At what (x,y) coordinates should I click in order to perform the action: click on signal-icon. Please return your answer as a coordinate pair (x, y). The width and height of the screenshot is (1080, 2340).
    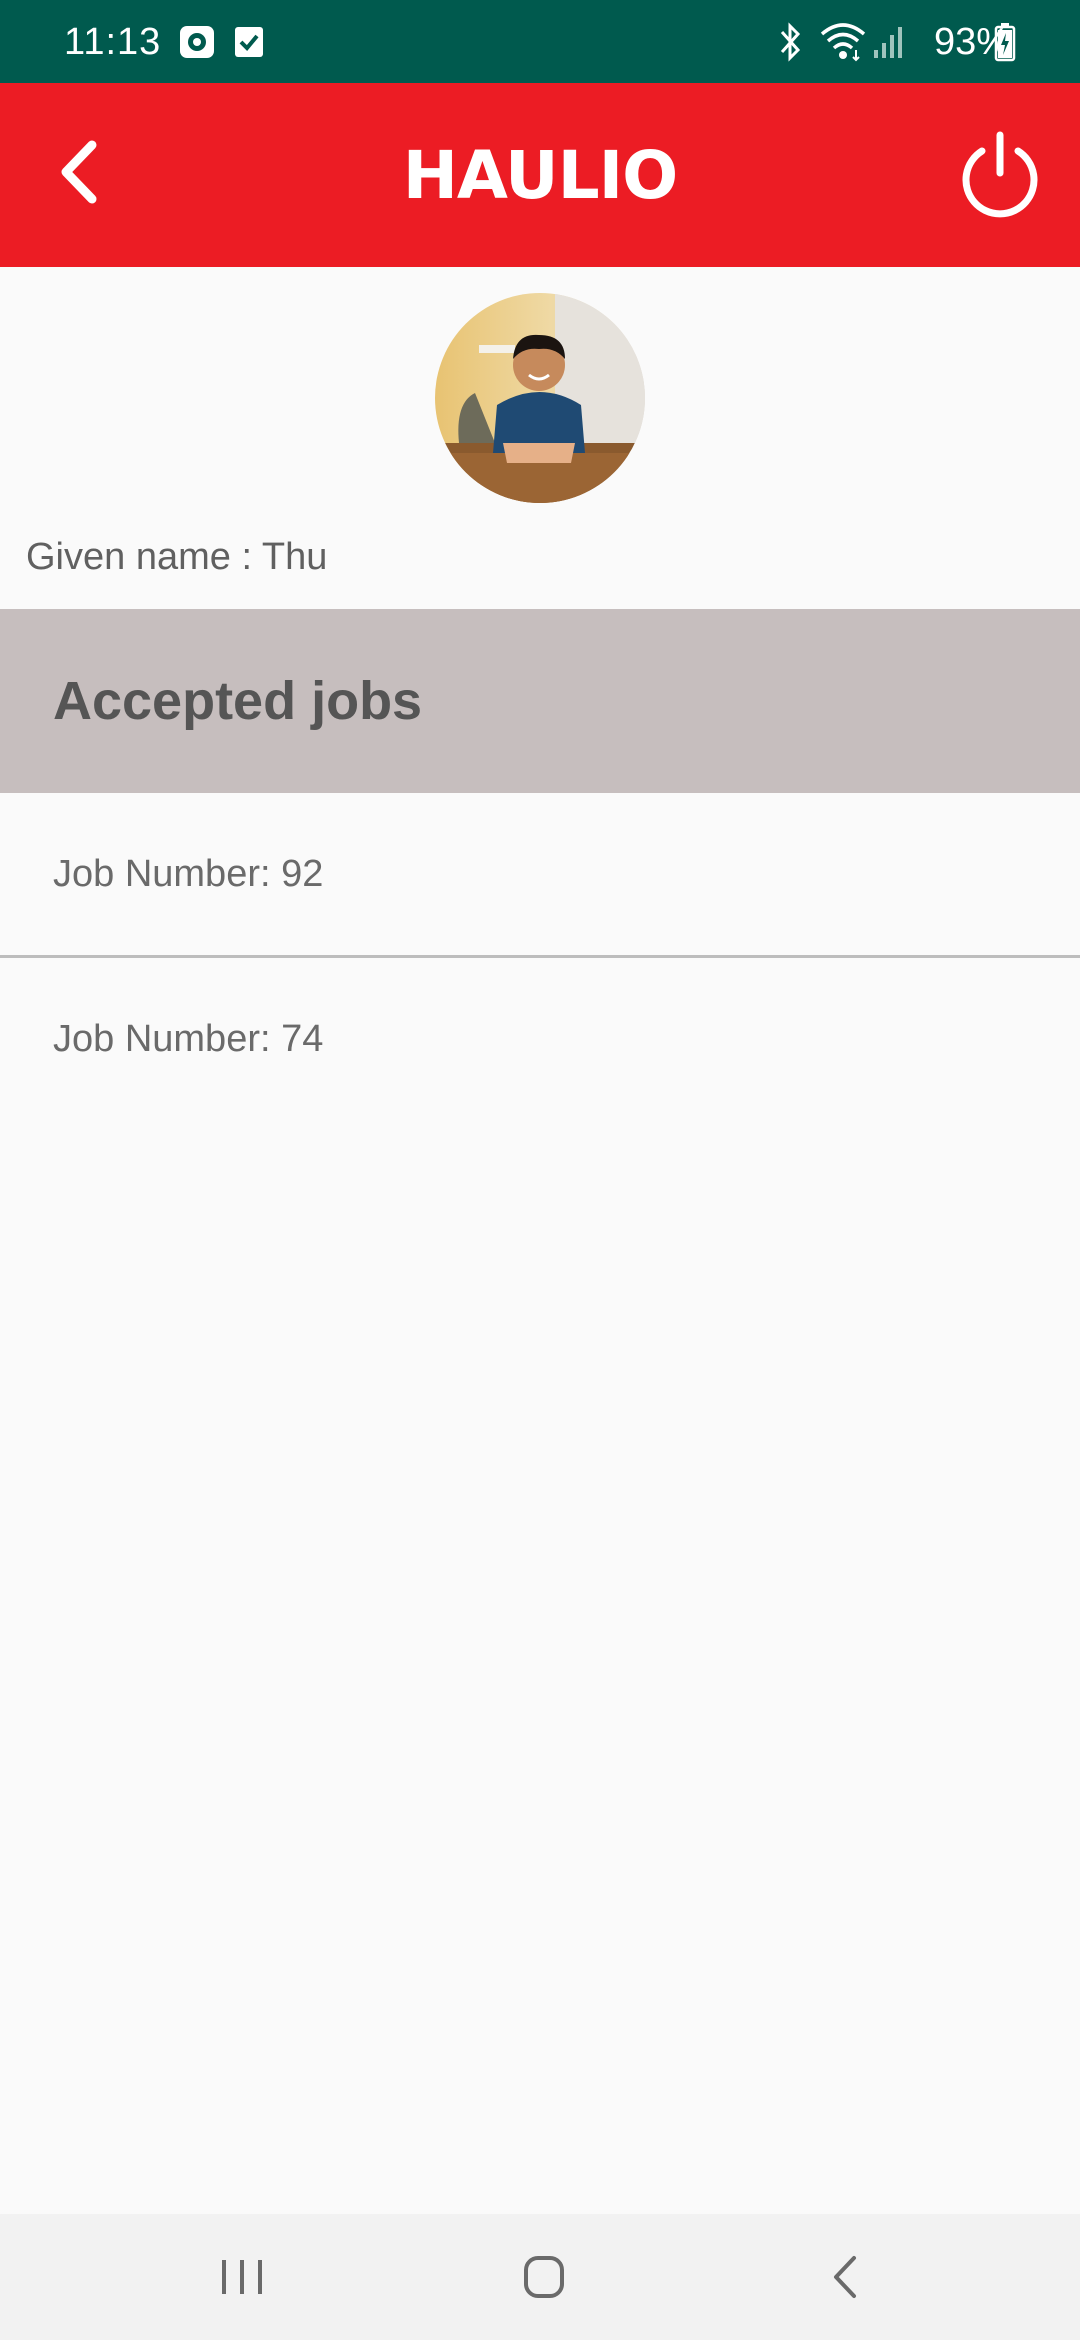
    Looking at the image, I should click on (888, 42).